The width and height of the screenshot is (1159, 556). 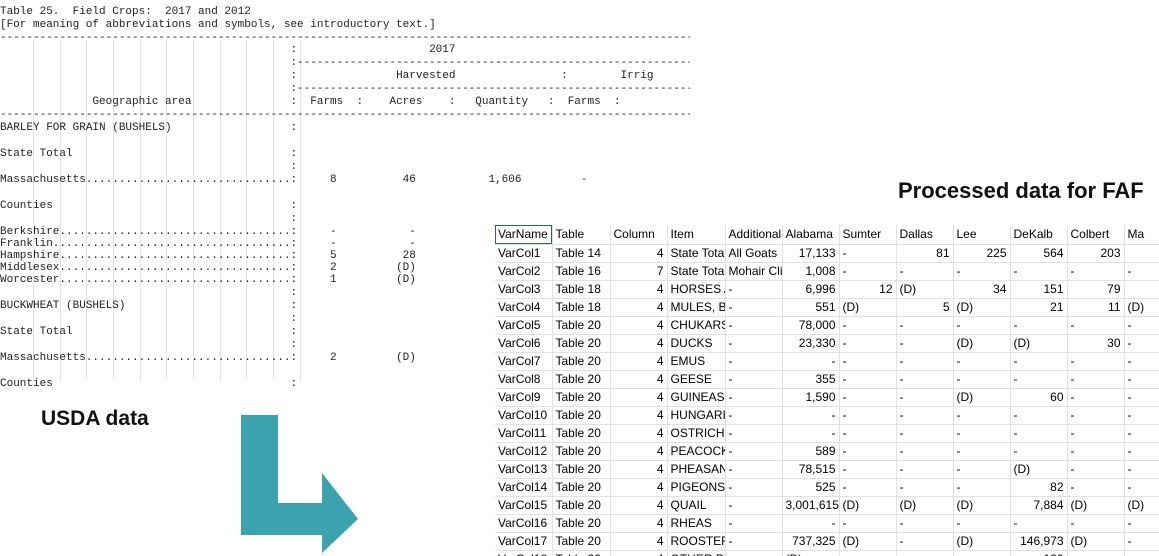 I want to click on column-header: Alabama, so click(x=811, y=235).